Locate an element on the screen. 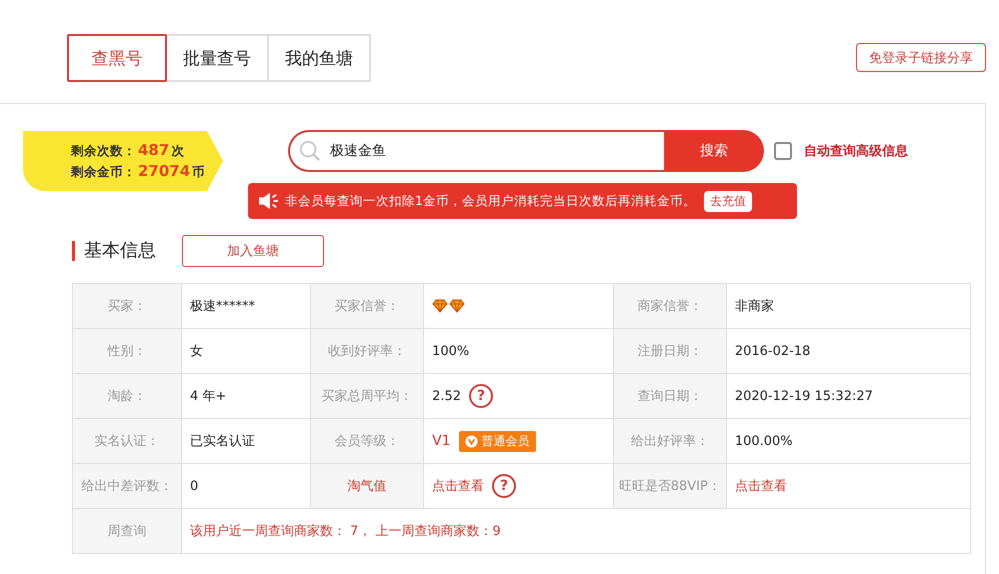 This screenshot has height=574, width=999. section-title: 基本信息 is located at coordinates (114, 251).